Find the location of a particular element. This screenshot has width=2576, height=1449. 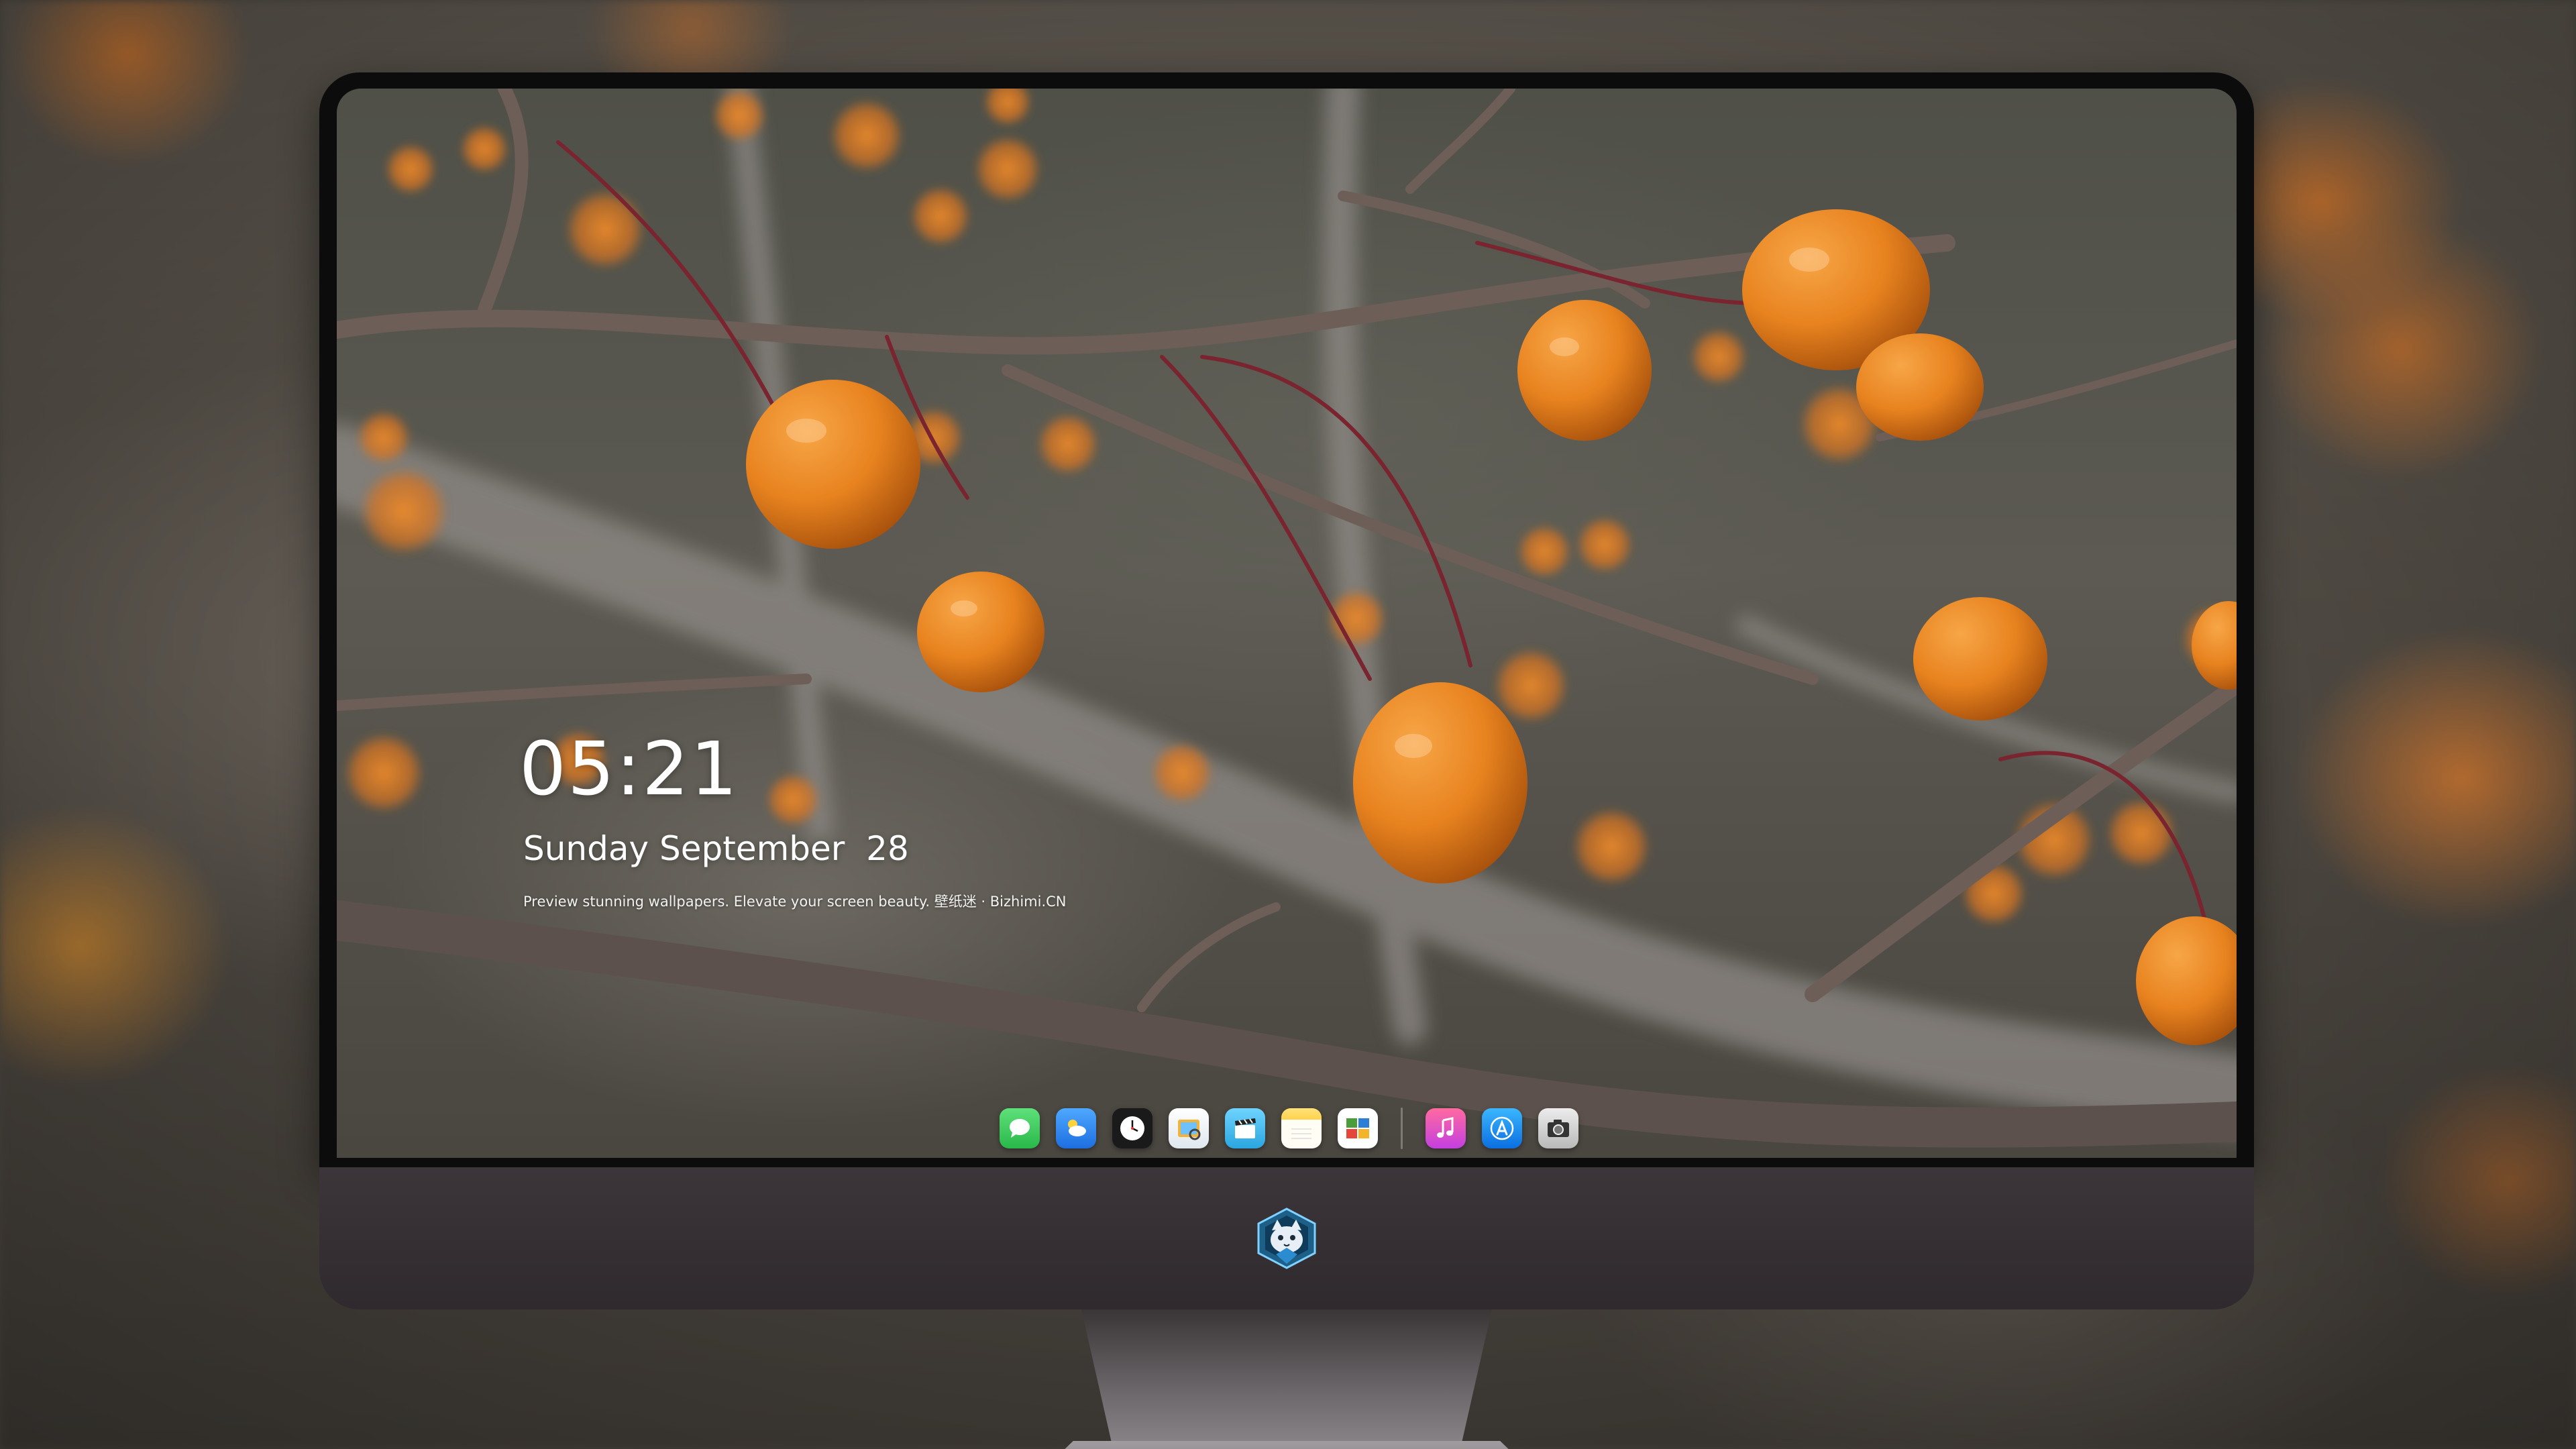

dock-item-clips is located at coordinates (1244, 1128).